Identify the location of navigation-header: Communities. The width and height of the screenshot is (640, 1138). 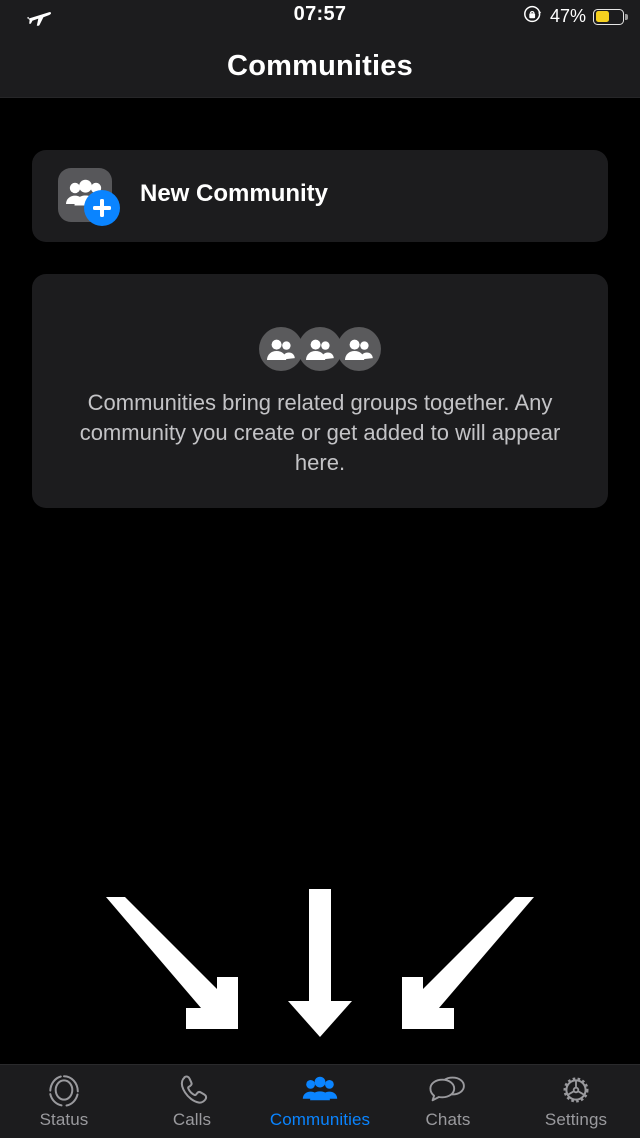
(320, 66).